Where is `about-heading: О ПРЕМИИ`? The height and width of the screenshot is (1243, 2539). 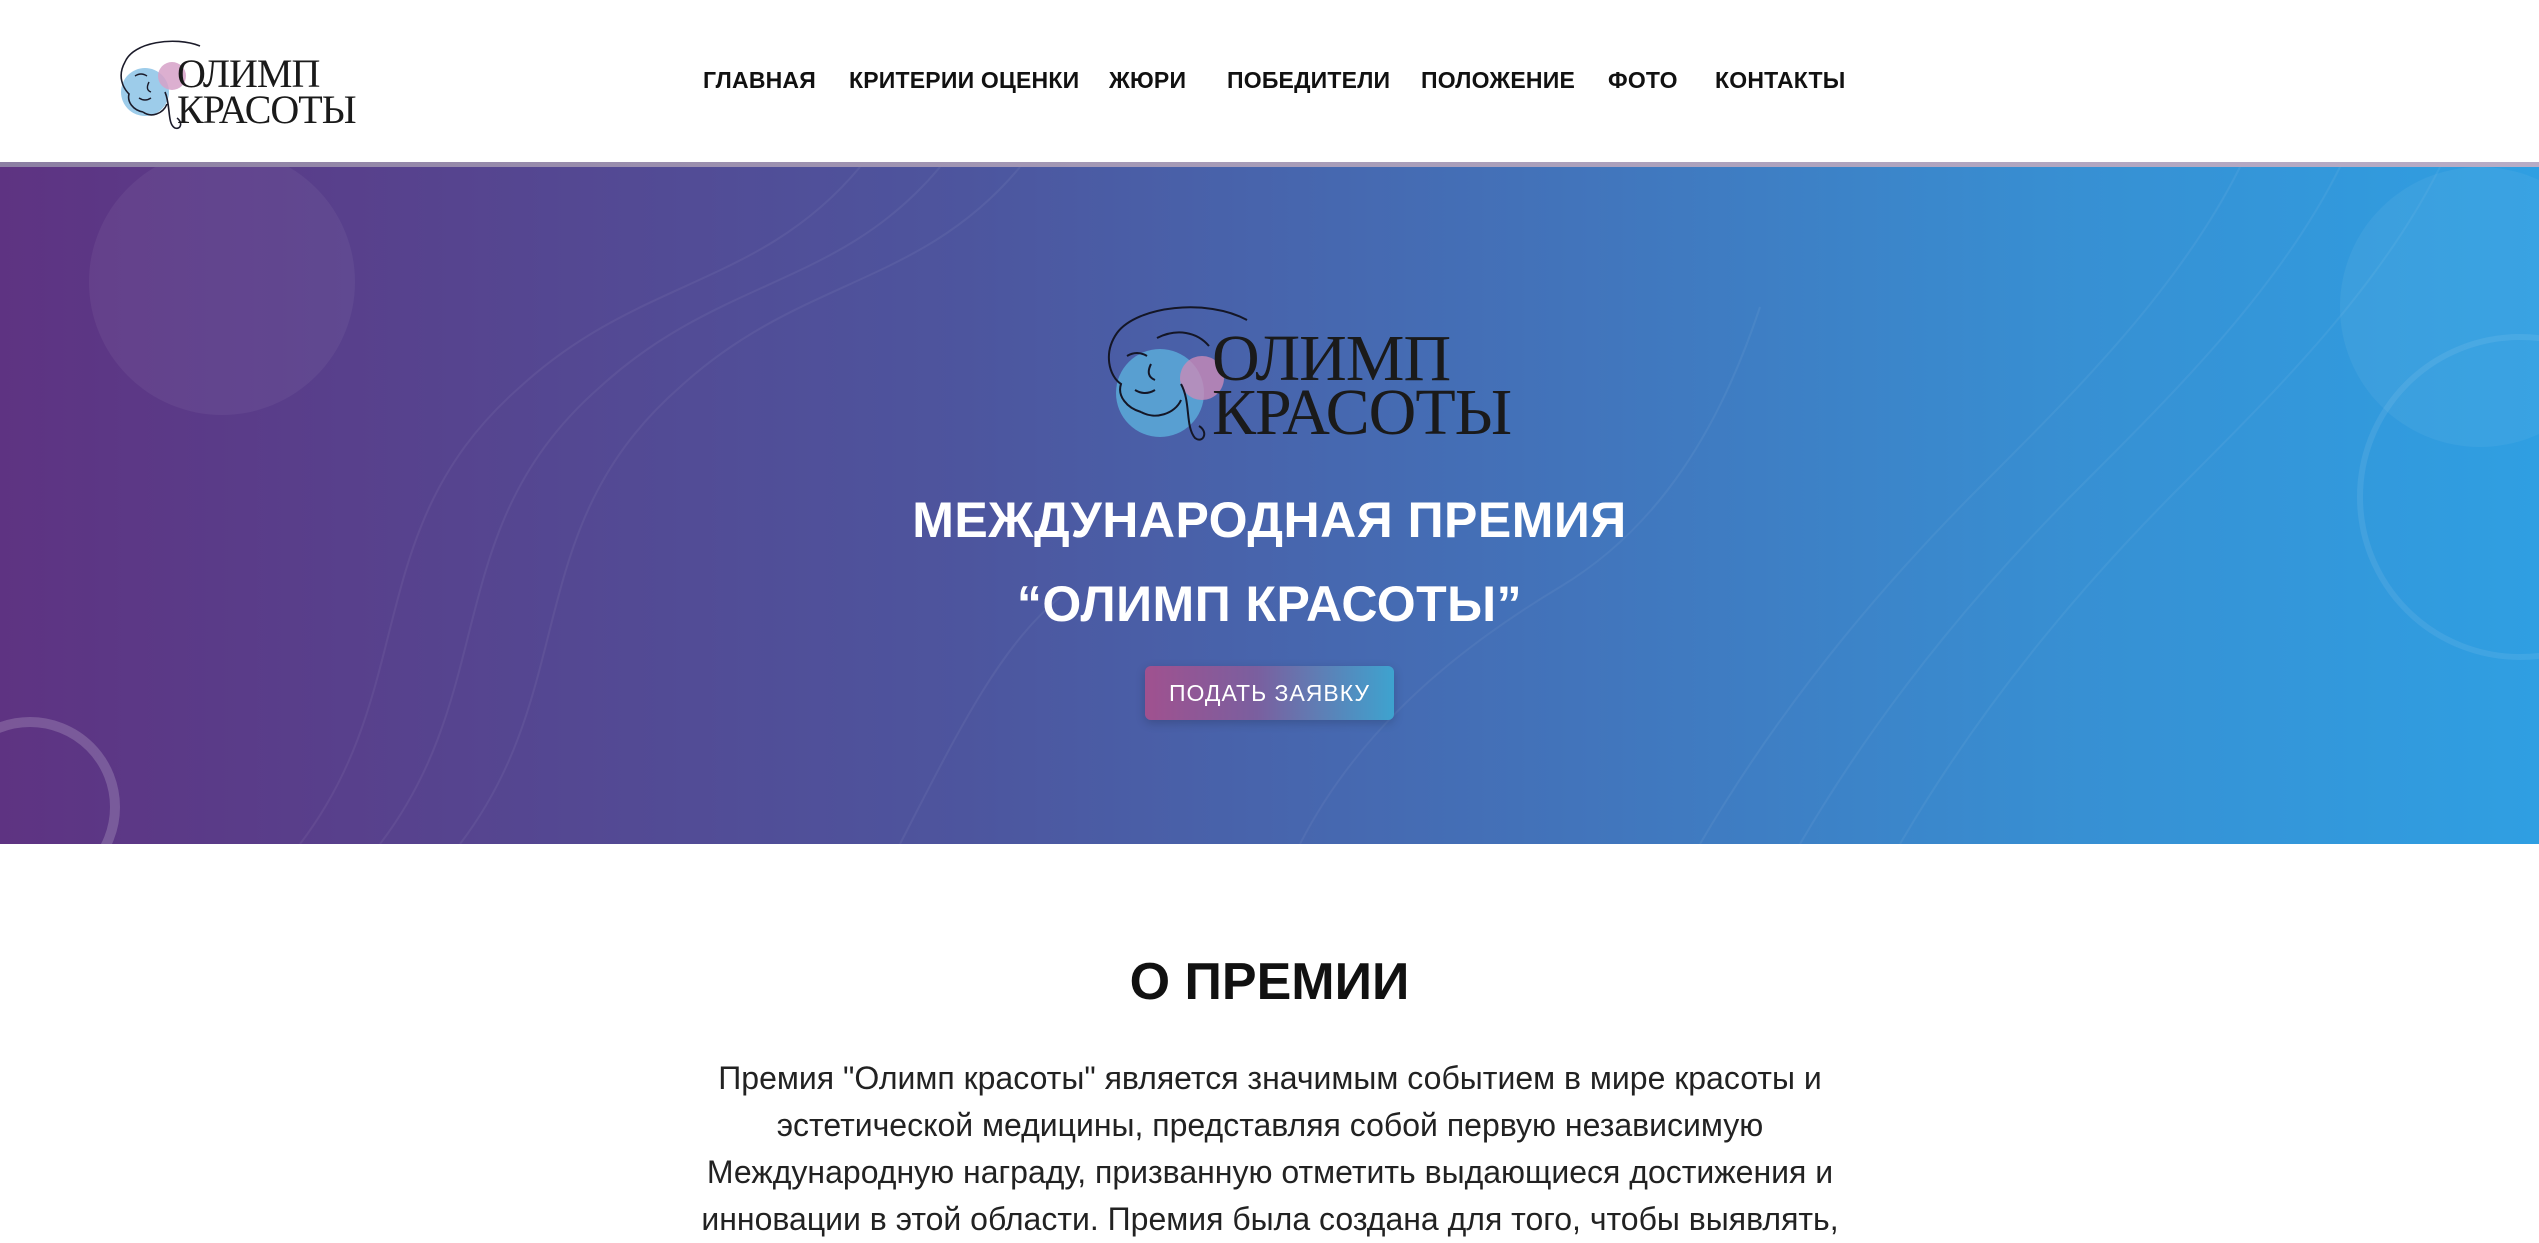
about-heading: О ПРЕМИИ is located at coordinates (1269, 982).